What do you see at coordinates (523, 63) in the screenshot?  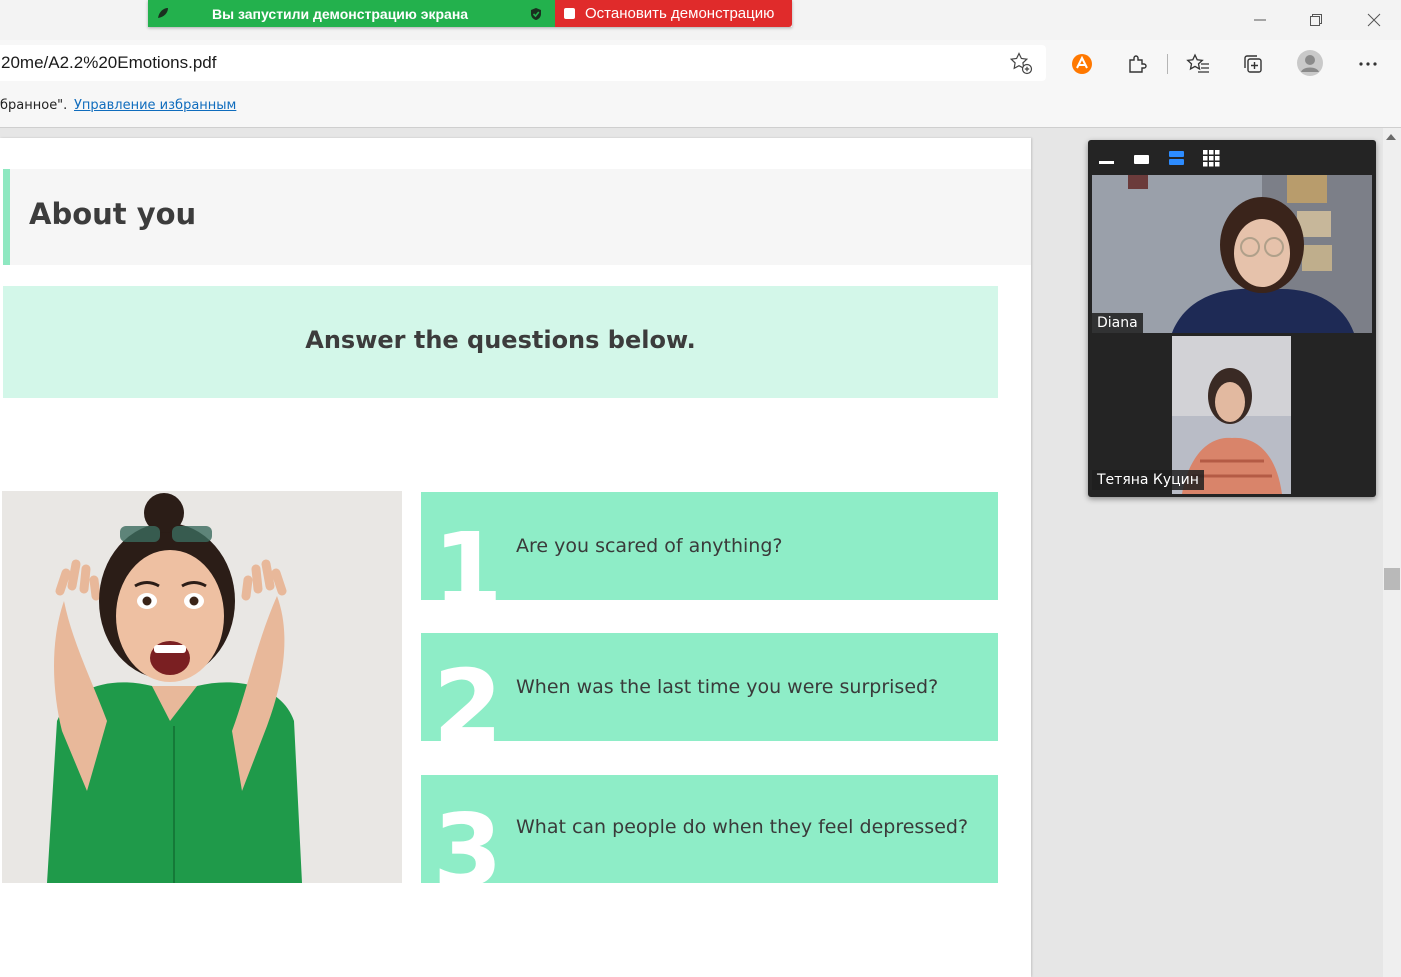 I see `address-bar: 20me/A2.2%20Emotions.pdf` at bounding box center [523, 63].